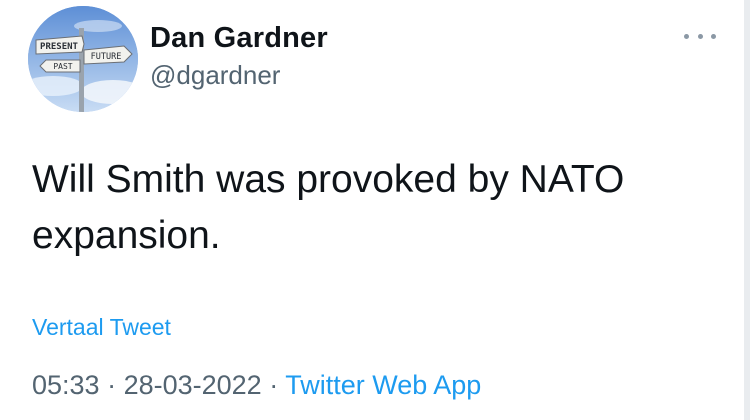 The width and height of the screenshot is (750, 420). What do you see at coordinates (239, 75) in the screenshot?
I see `author-handle: @dgardner` at bounding box center [239, 75].